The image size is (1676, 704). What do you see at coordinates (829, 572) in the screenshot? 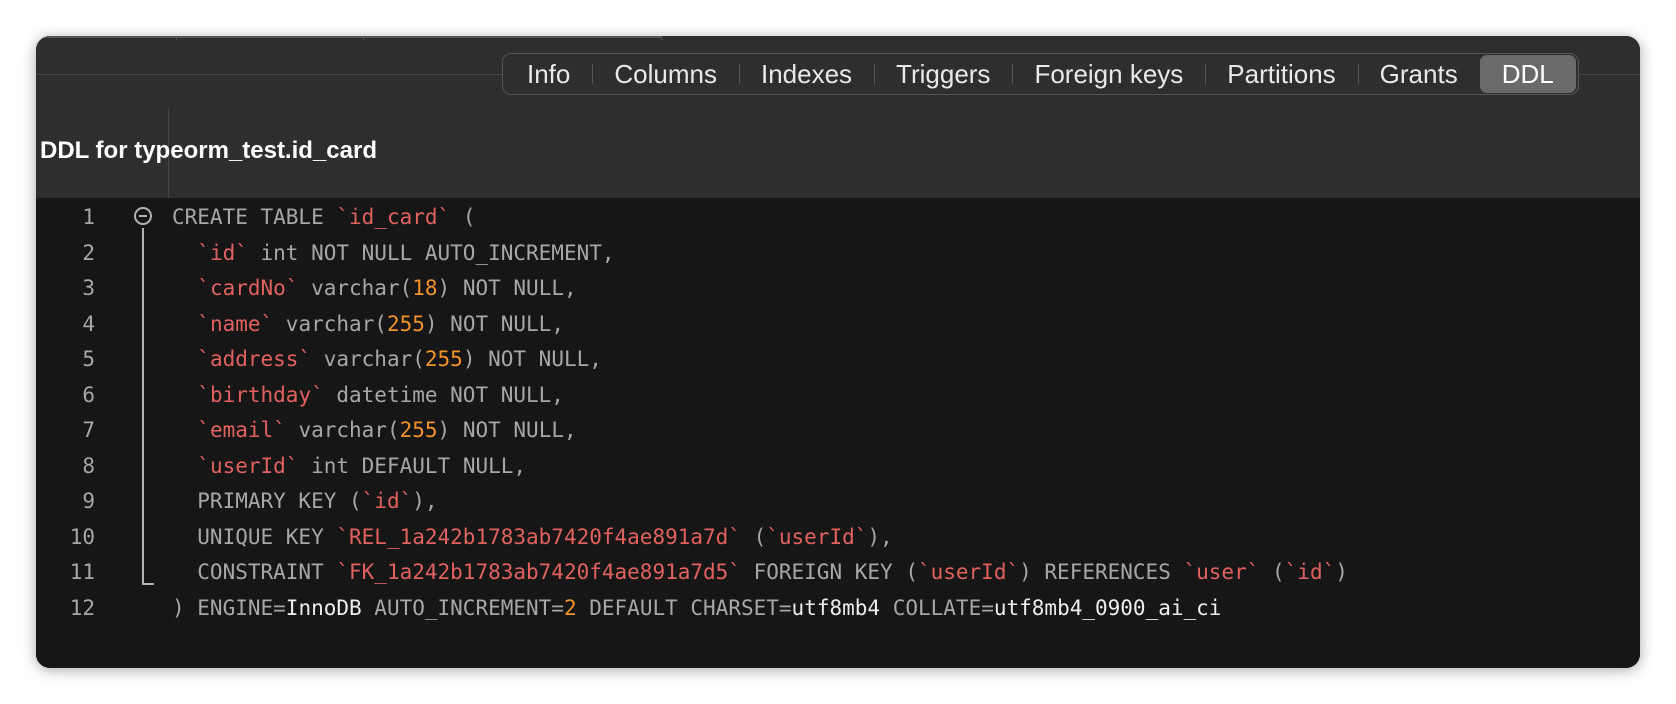
I see `code-token: FOREIGN KEY (` at bounding box center [829, 572].